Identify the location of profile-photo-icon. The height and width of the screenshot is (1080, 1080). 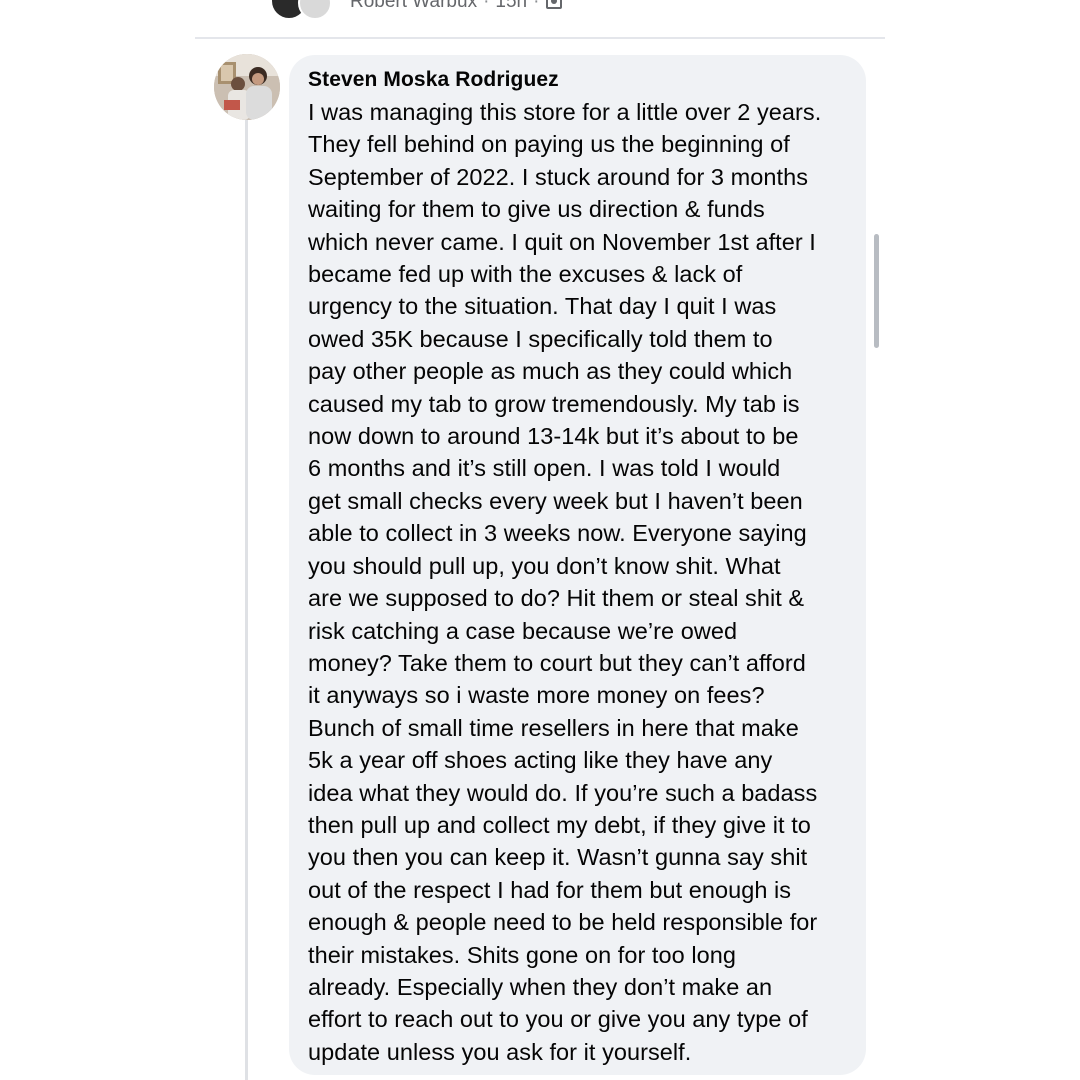
(247, 87).